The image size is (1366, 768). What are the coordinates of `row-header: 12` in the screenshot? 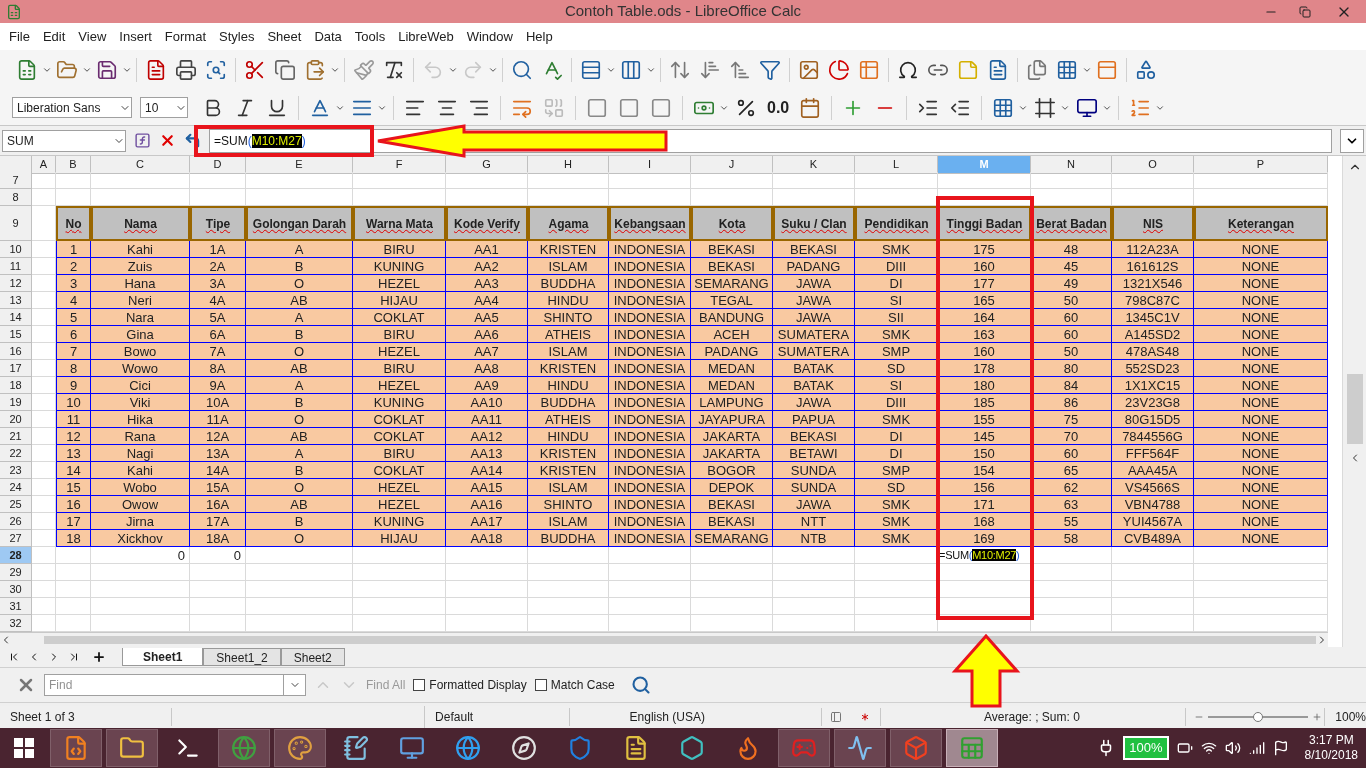 It's located at (16, 283).